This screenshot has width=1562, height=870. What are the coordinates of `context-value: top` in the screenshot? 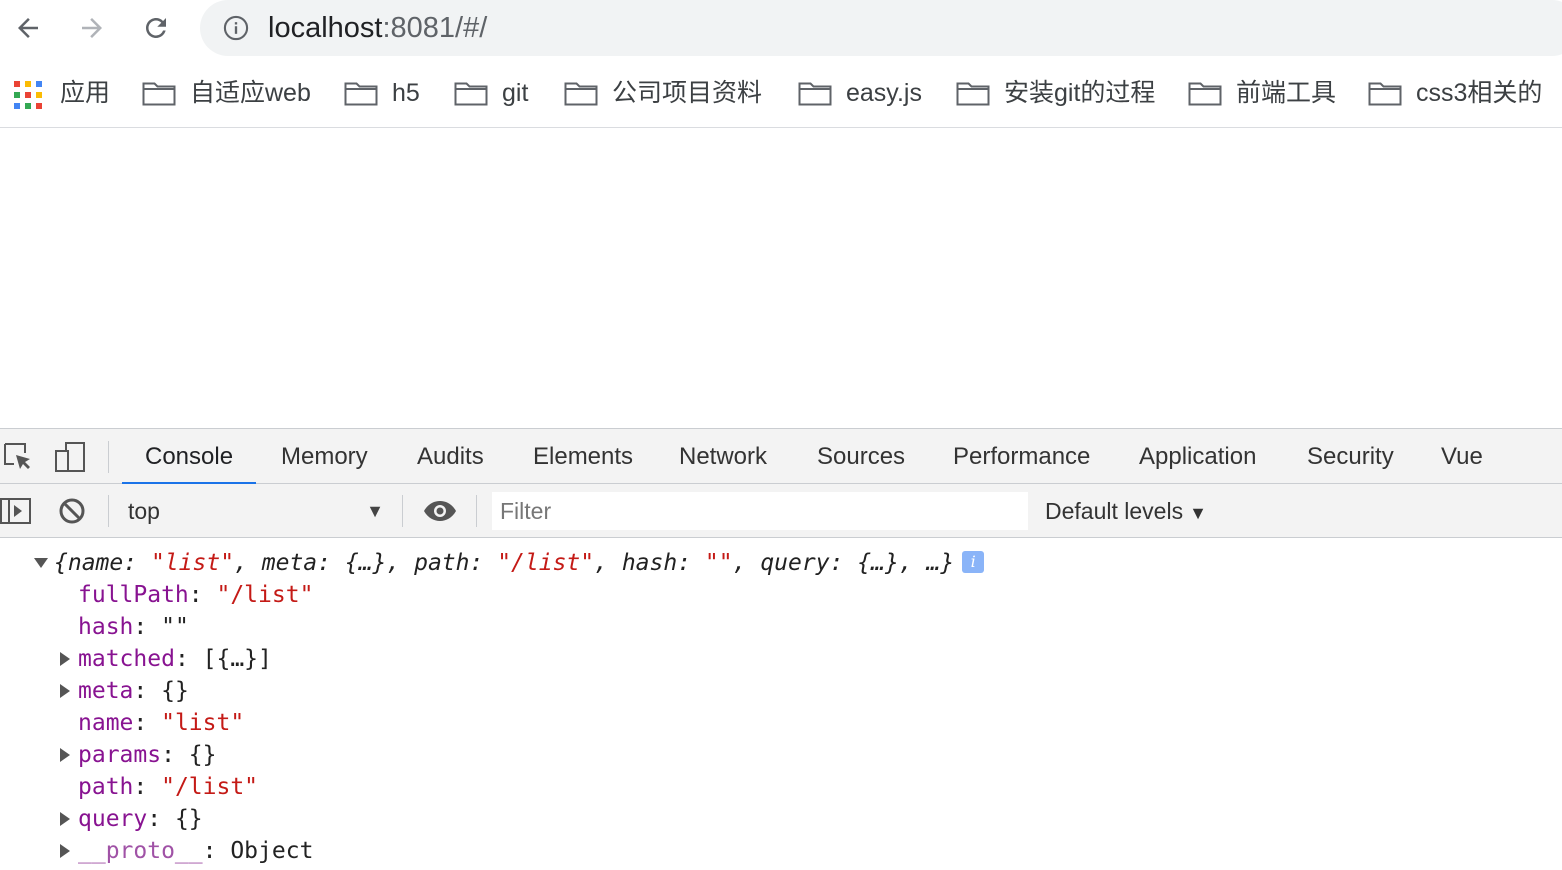 It's located at (144, 511).